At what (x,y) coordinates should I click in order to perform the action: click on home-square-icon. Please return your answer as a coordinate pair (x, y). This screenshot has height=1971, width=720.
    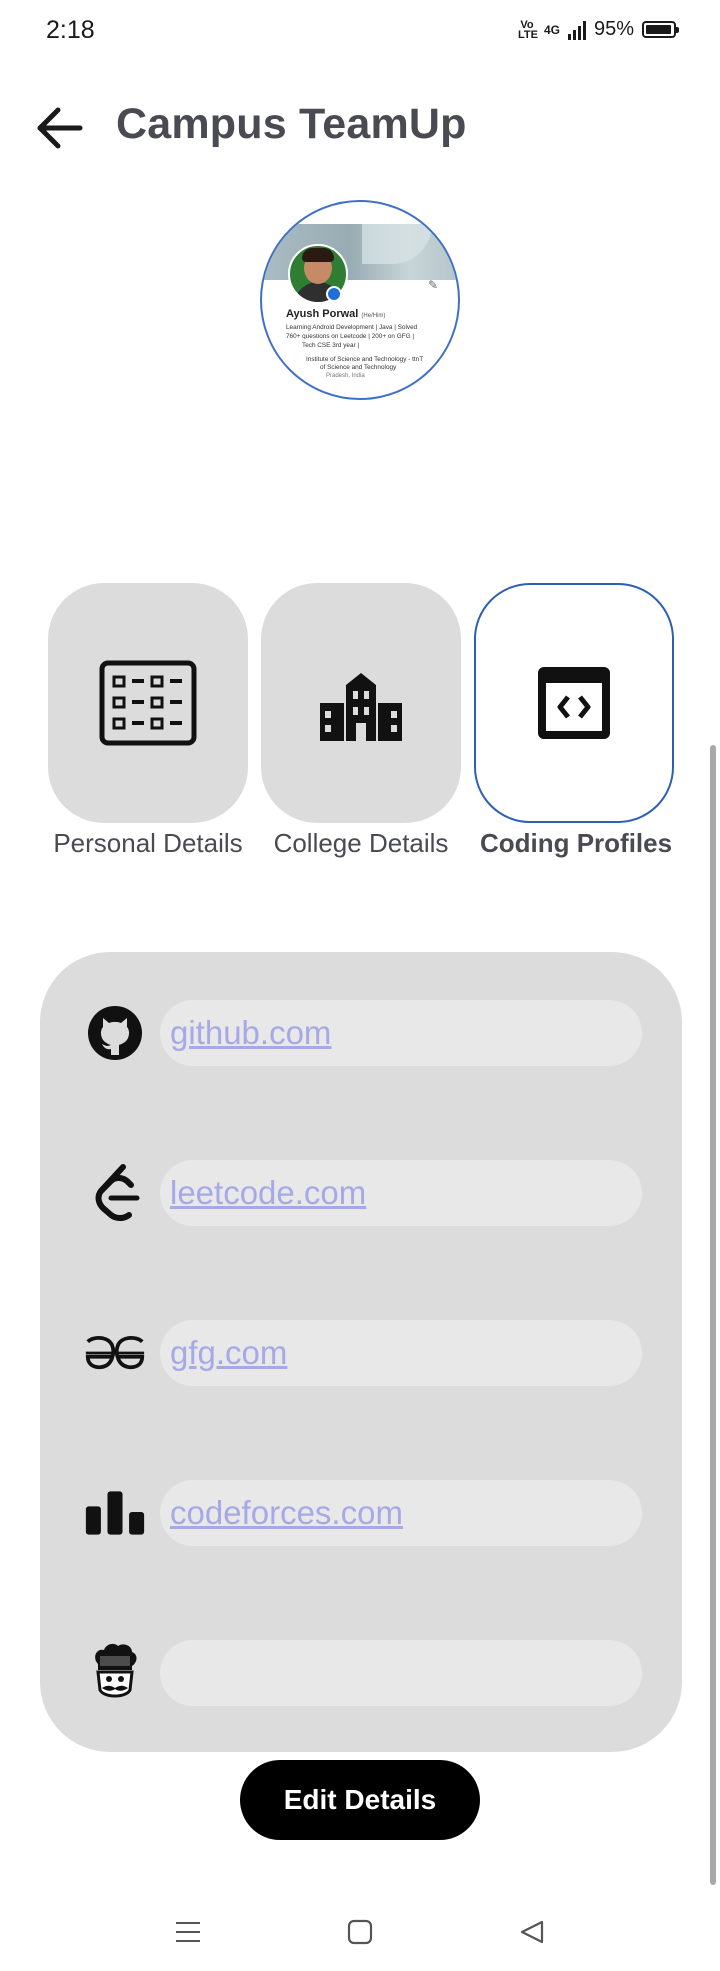
    Looking at the image, I should click on (360, 1932).